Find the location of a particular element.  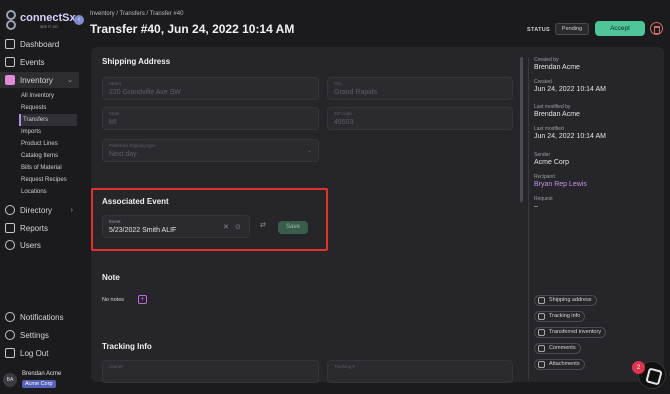

city-value: Grand Rapids is located at coordinates (356, 92).